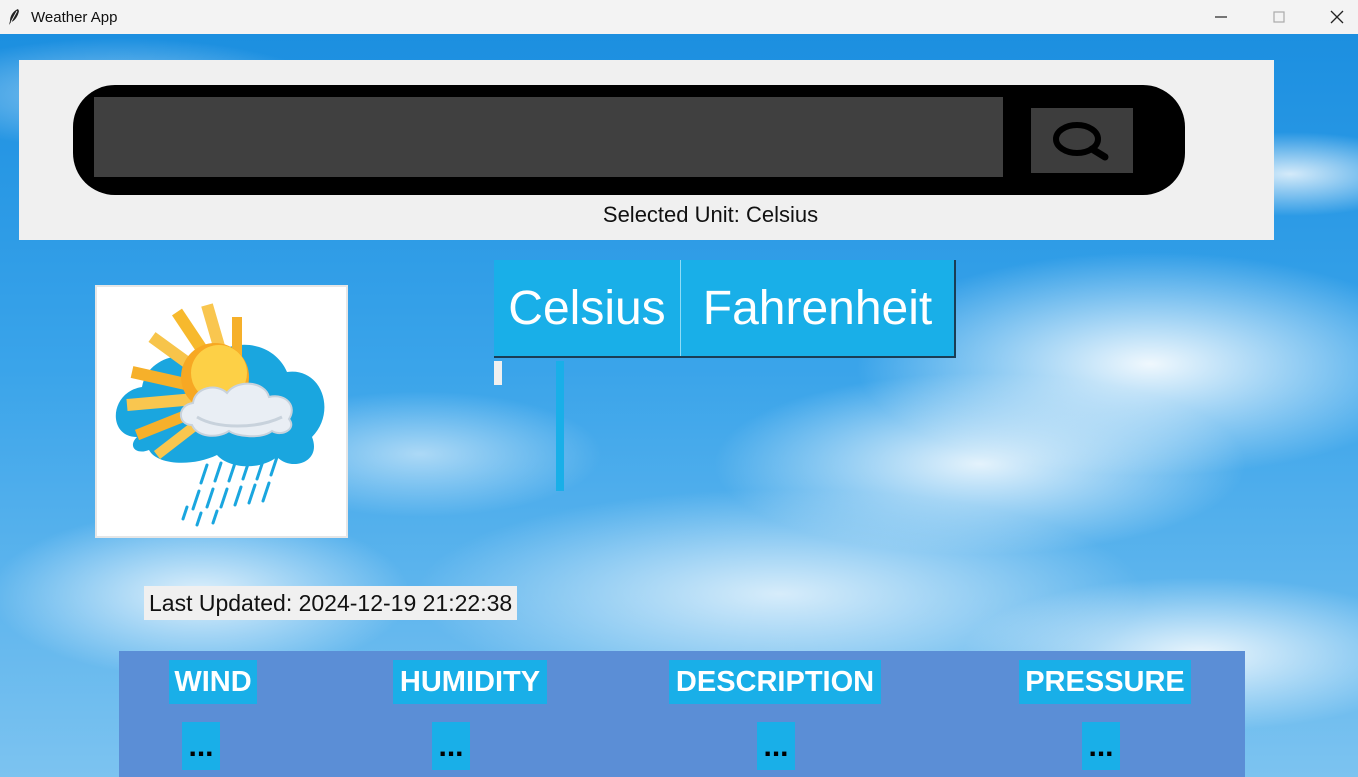  I want to click on window-title: Weather App, so click(74, 17).